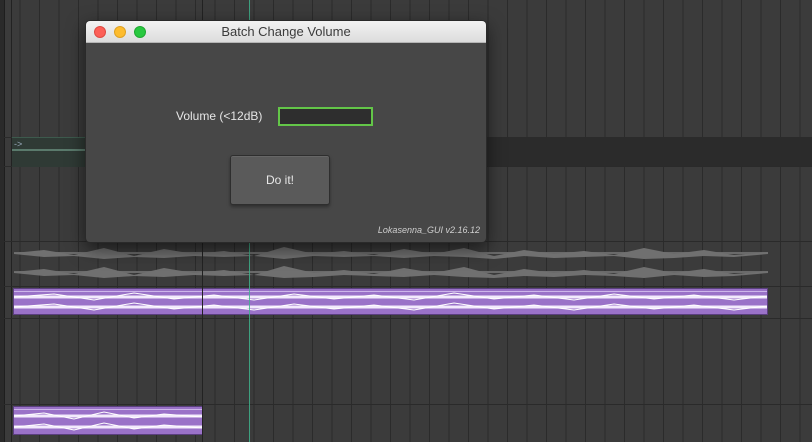  Describe the element at coordinates (11, 221) in the screenshot. I see `track-panel-divider` at that location.